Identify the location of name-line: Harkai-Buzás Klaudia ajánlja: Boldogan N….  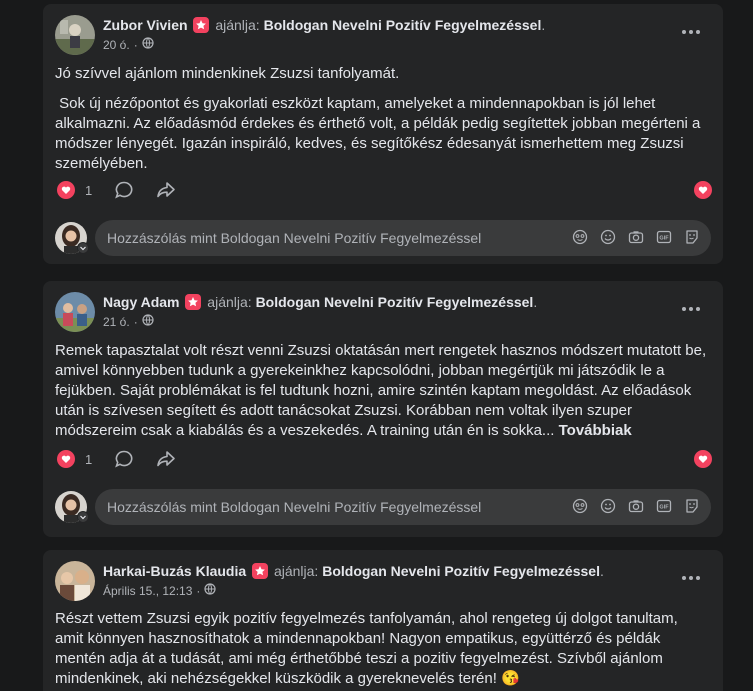
(353, 571).